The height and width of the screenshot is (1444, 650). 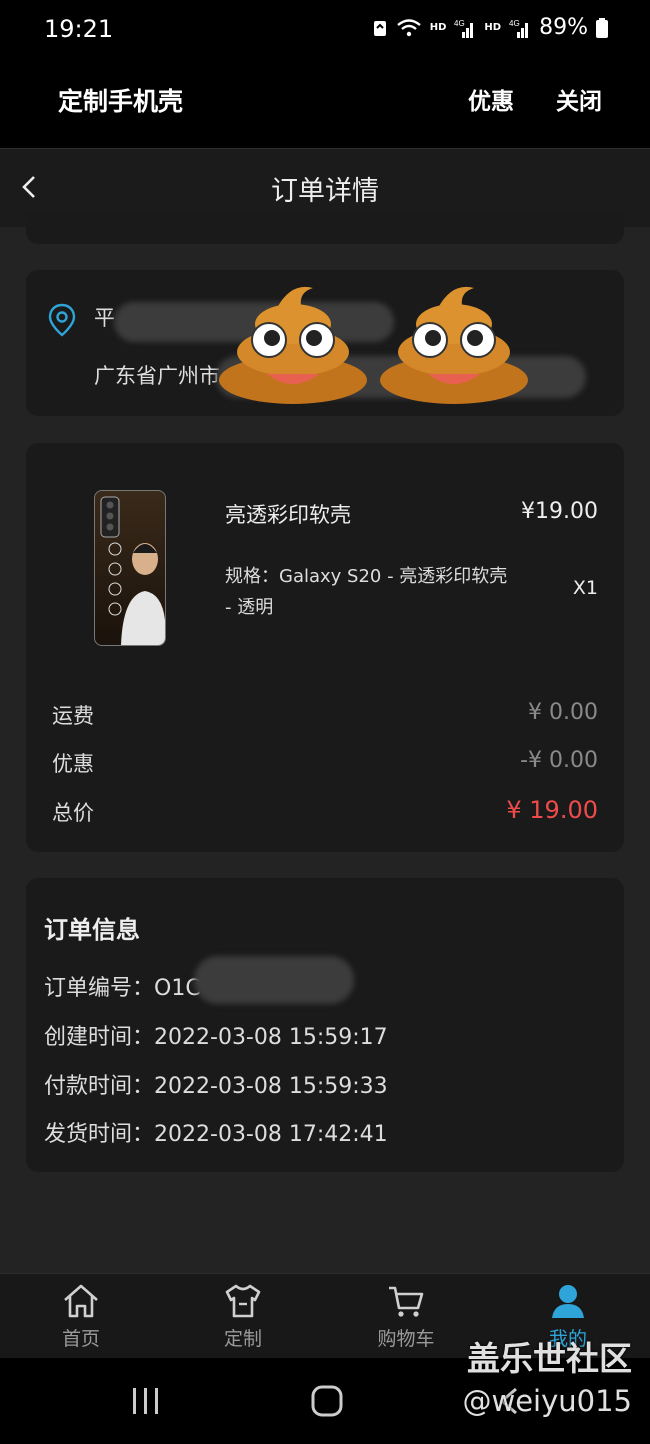 What do you see at coordinates (62, 320) in the screenshot?
I see `location-pin-icon` at bounding box center [62, 320].